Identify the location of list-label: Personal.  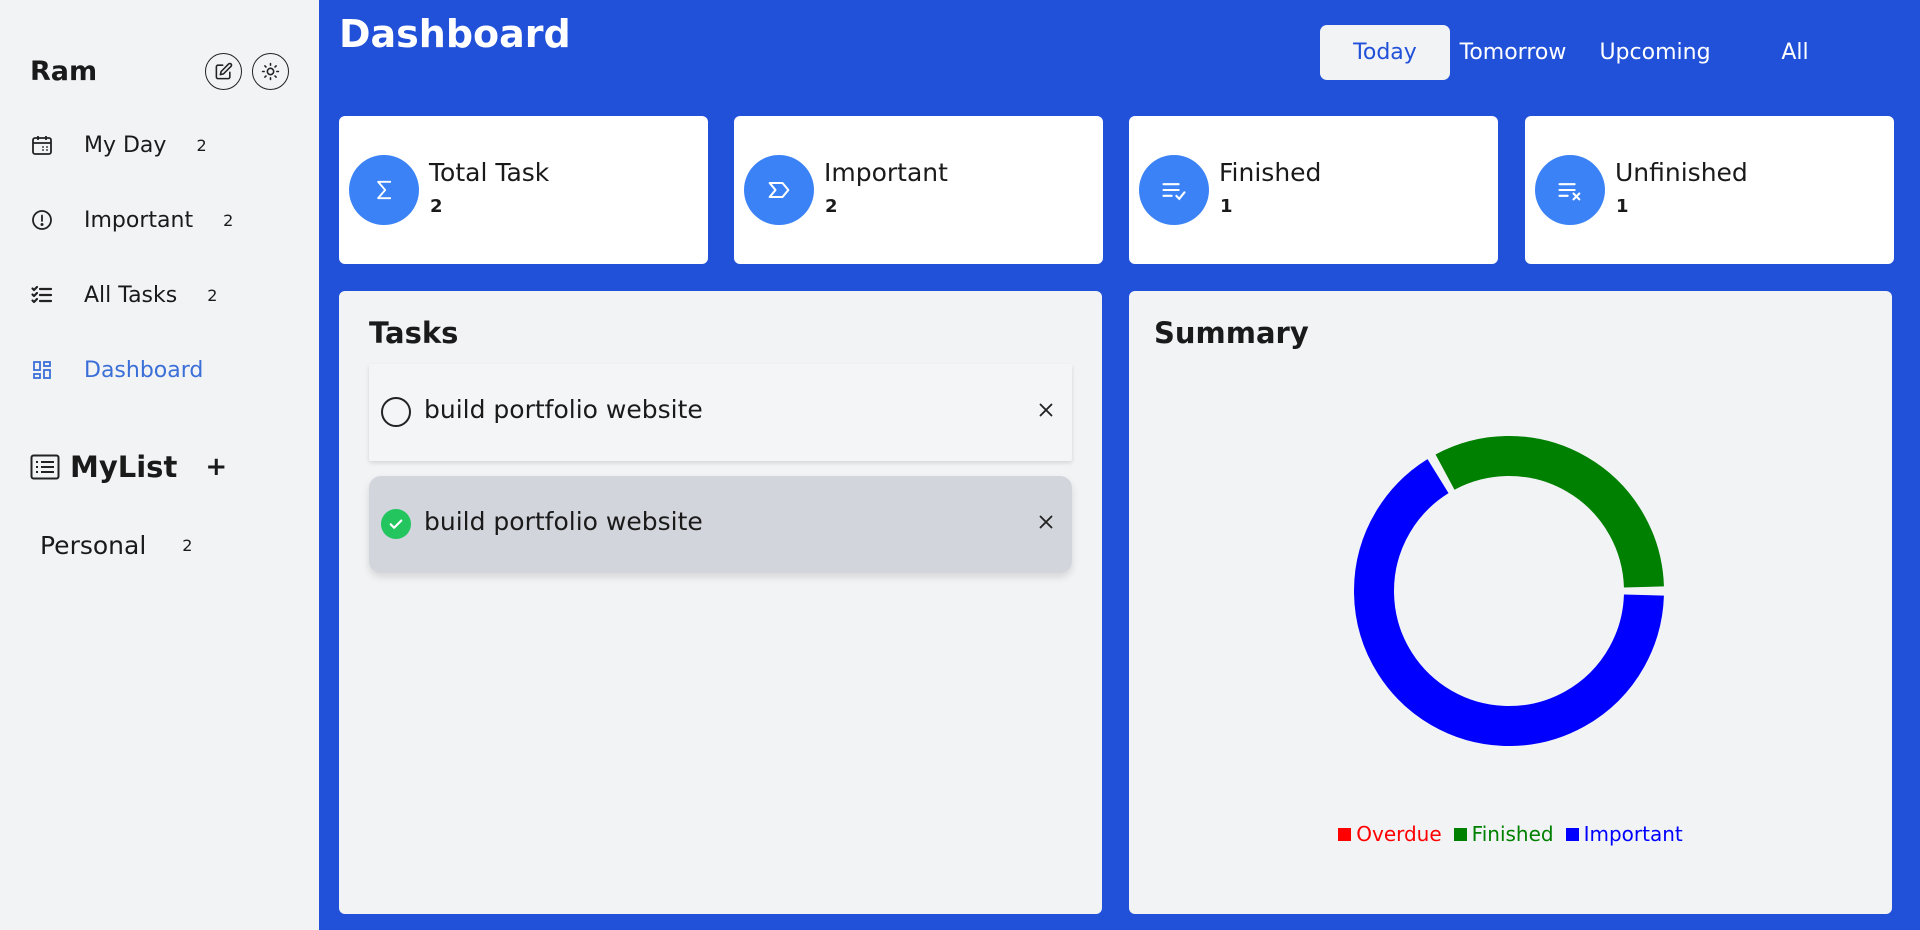
(93, 545).